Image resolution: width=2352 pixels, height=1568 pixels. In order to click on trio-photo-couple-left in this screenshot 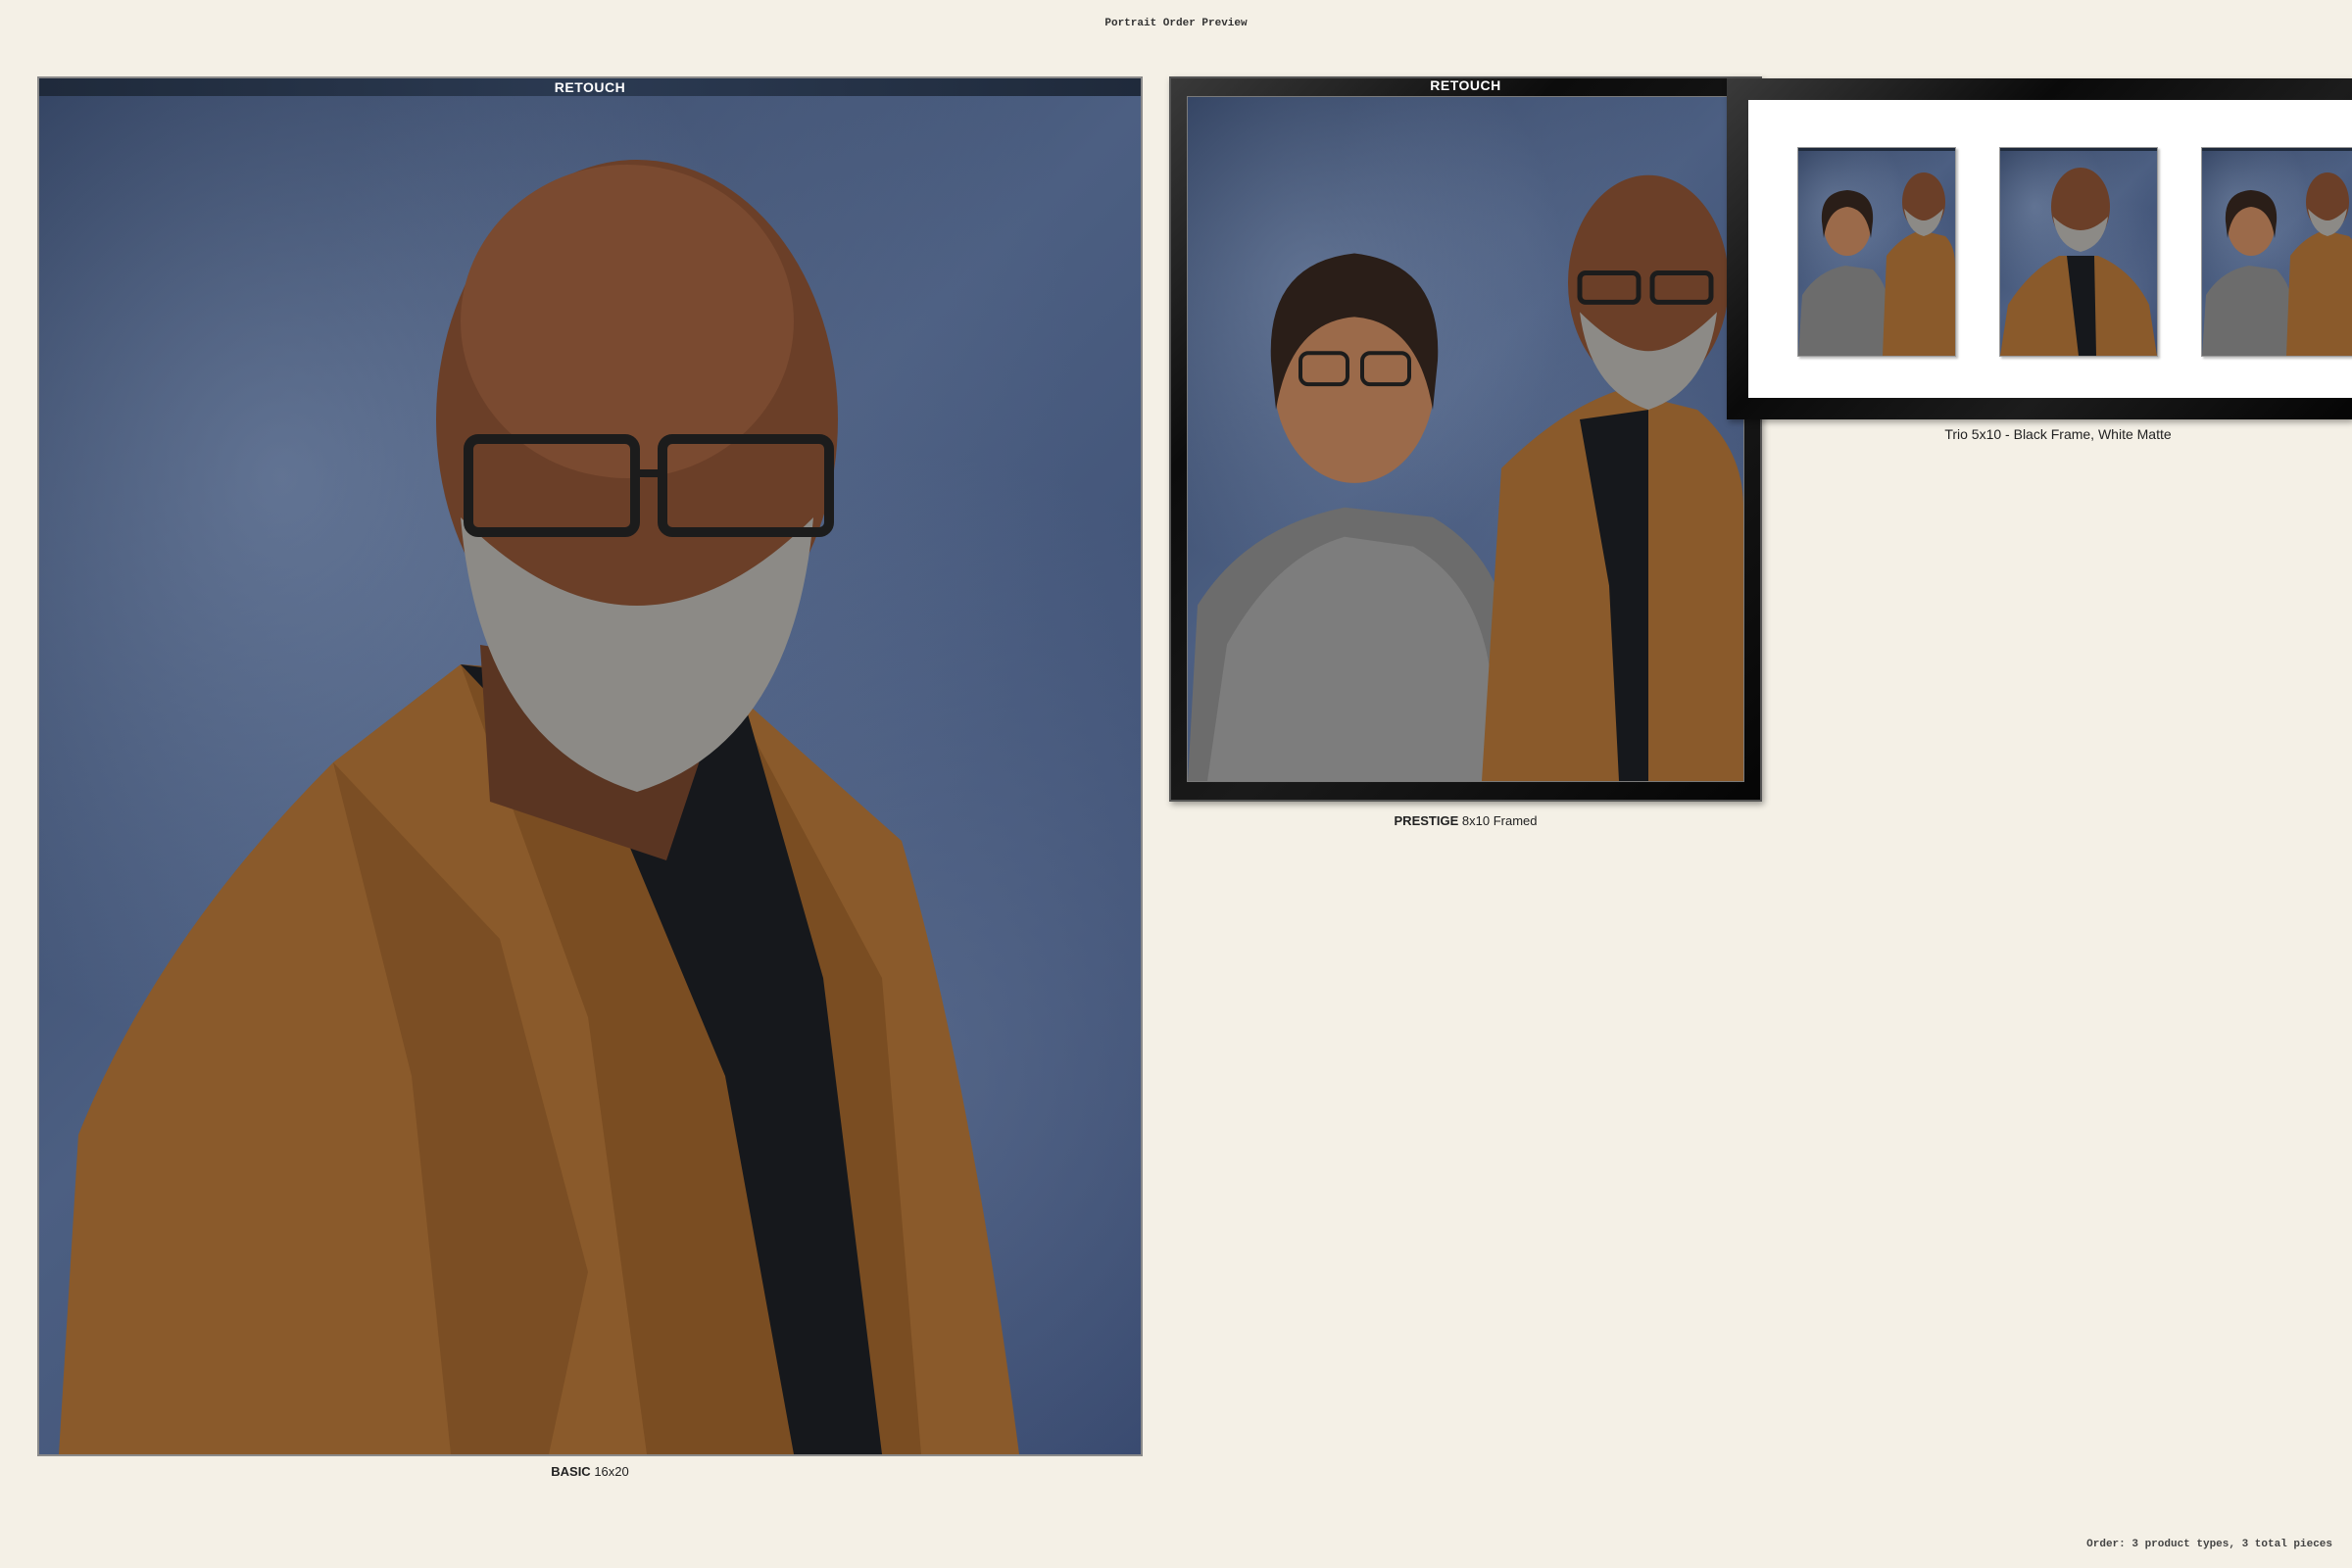, I will do `click(1876, 252)`.